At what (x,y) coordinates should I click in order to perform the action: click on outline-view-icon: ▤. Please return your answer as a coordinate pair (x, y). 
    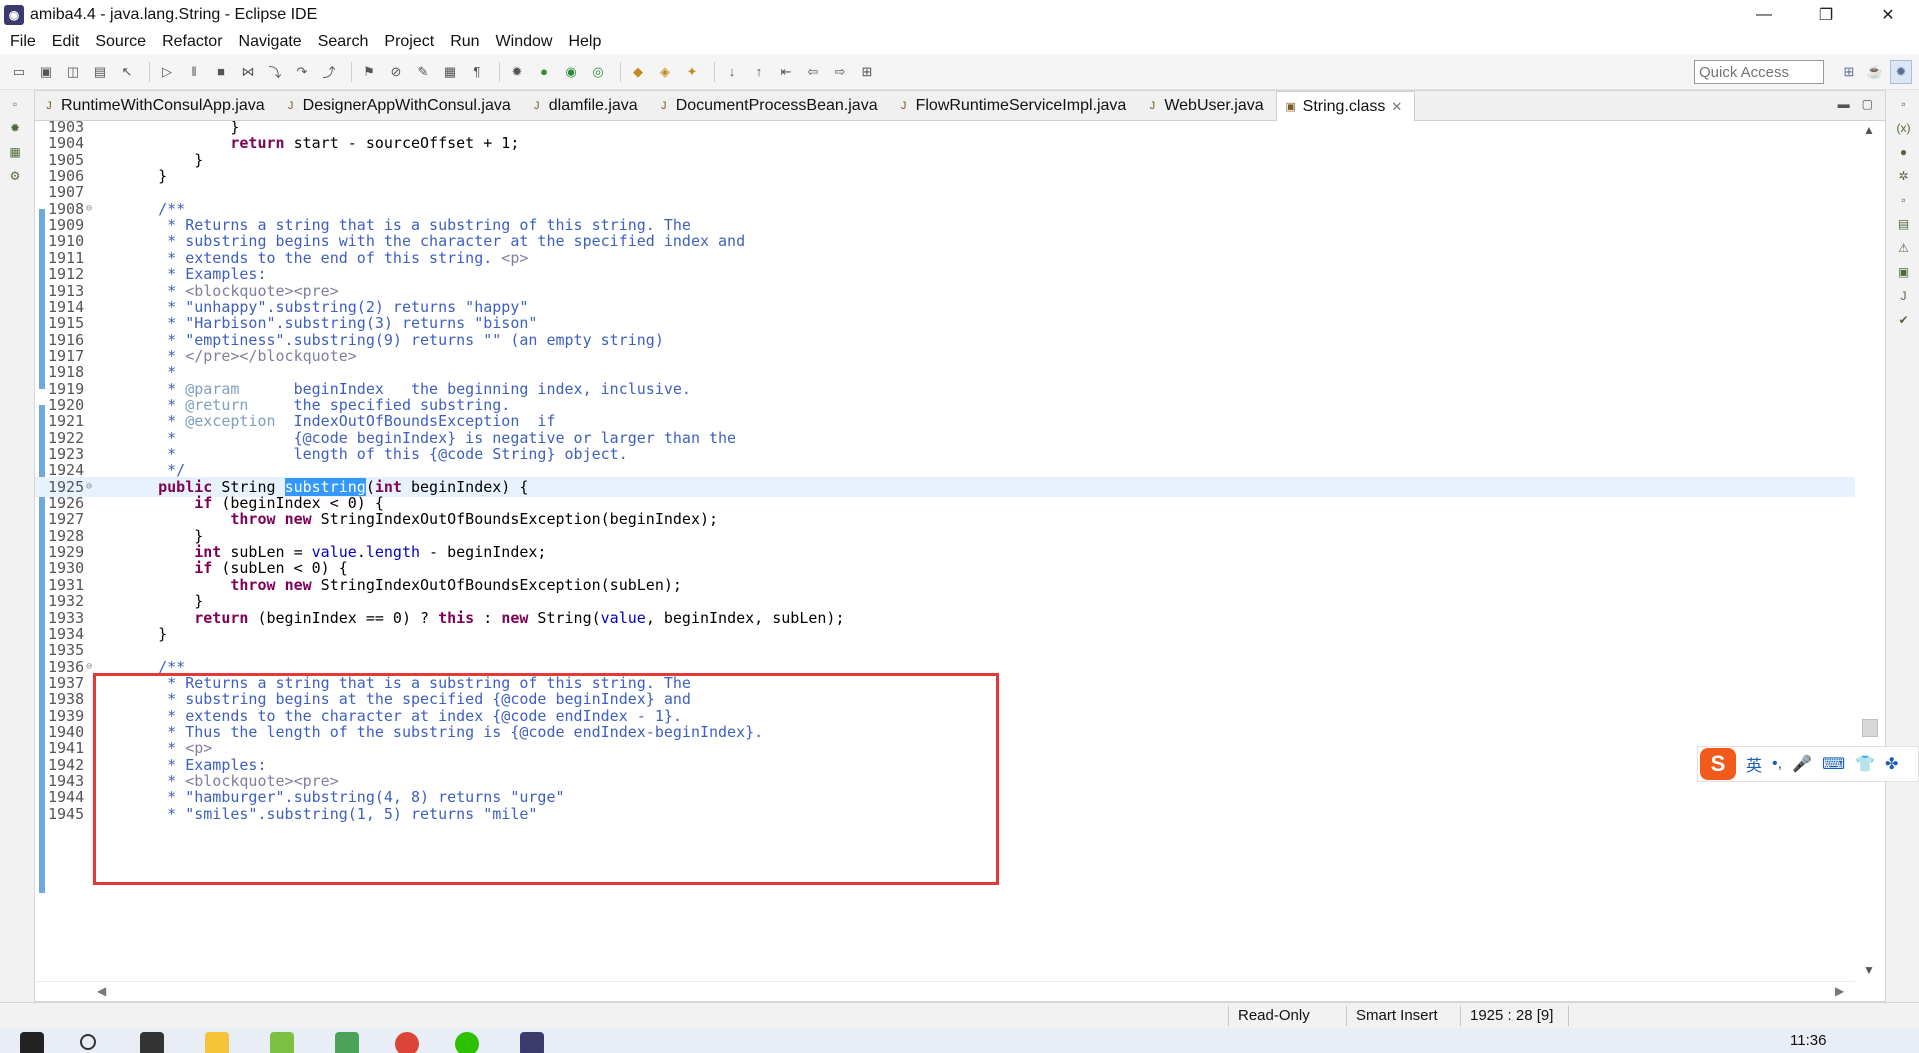
    Looking at the image, I should click on (1904, 224).